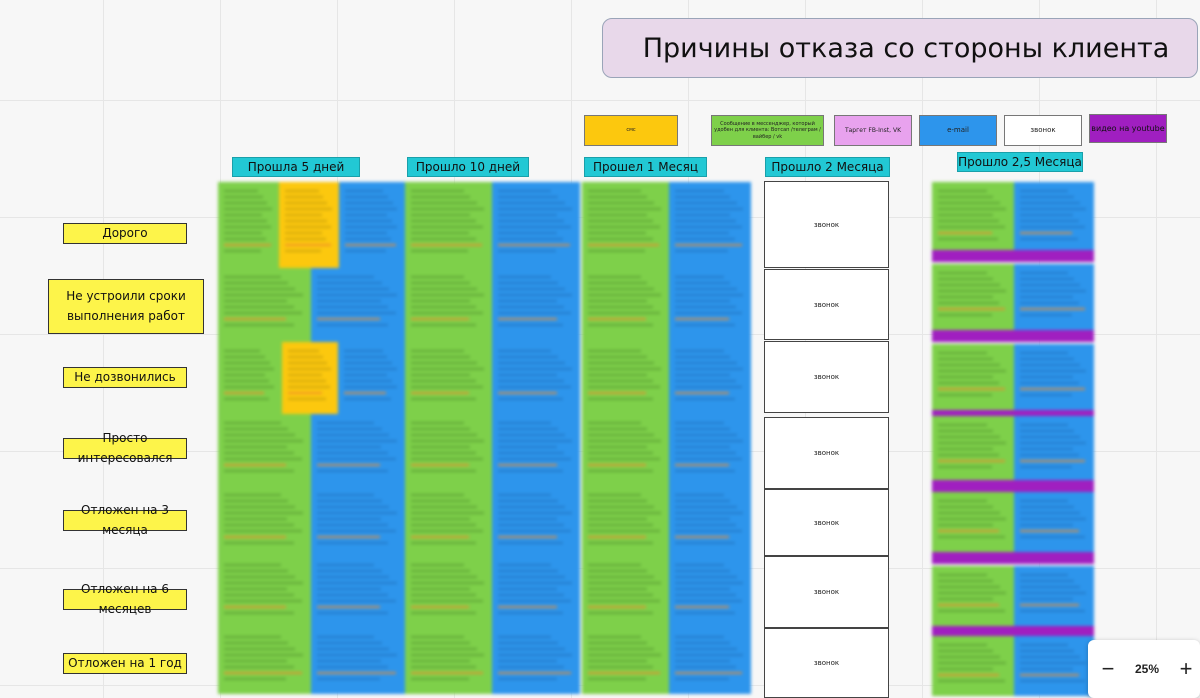  I want to click on zoom-in-button: +, so click(1186, 669).